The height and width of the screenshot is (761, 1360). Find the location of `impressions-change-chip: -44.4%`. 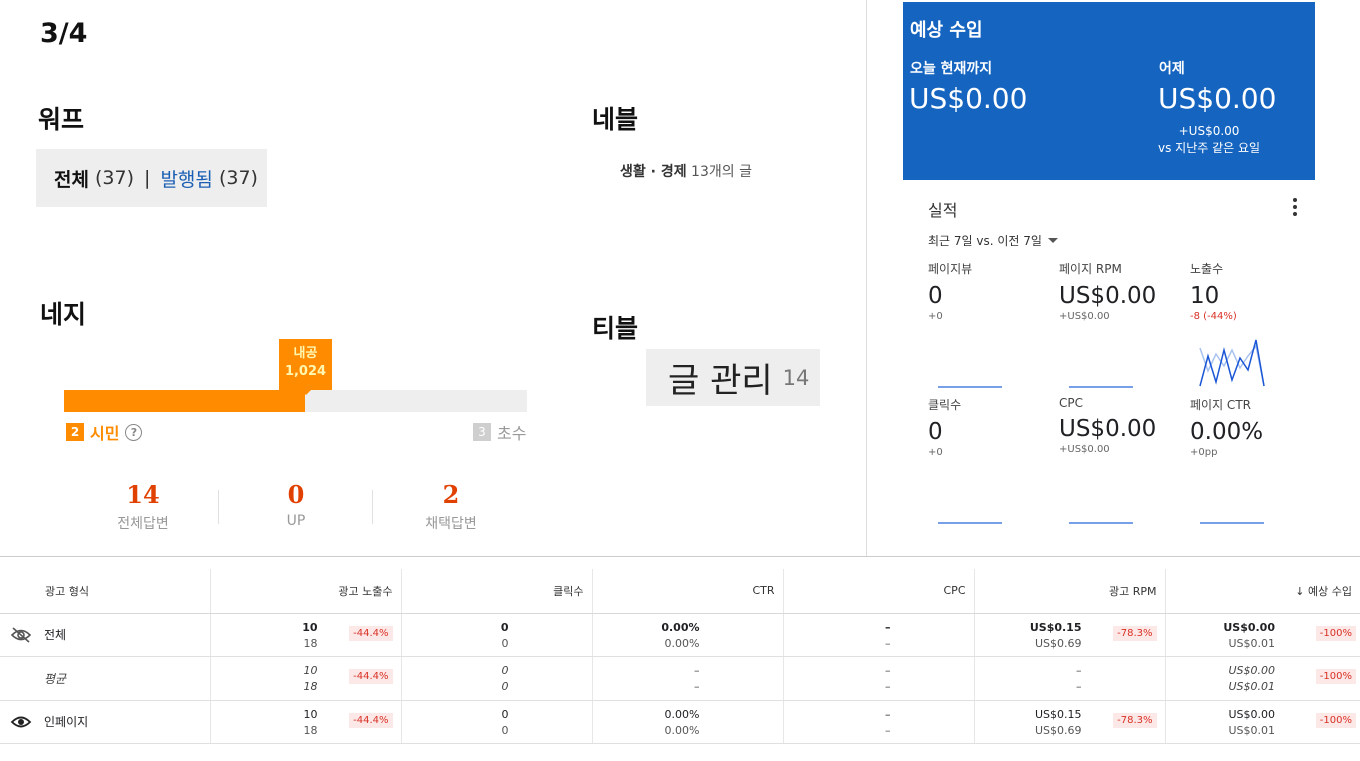

impressions-change-chip: -44.4% is located at coordinates (371, 676).